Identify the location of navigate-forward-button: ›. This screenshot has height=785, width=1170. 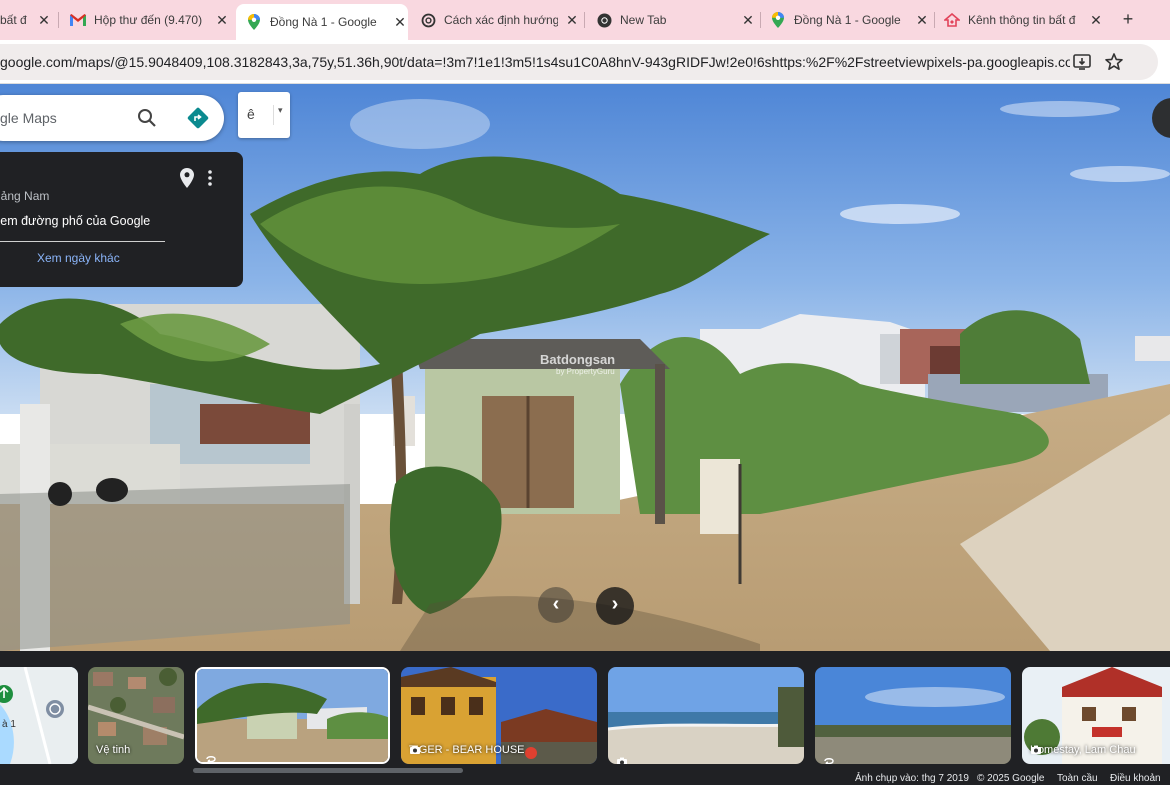
(615, 606).